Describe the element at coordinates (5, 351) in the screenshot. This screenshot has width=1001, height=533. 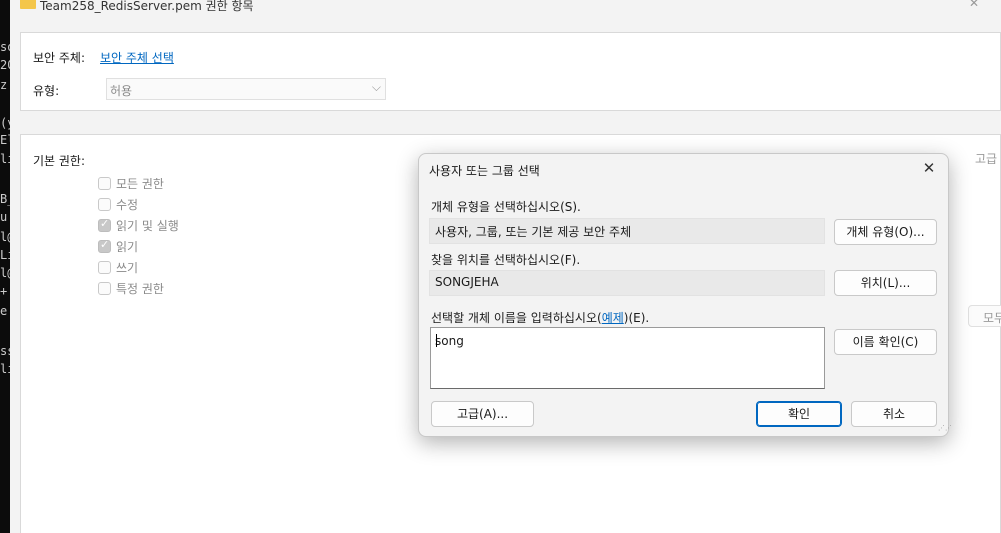
I see `terminal-line: ss` at that location.